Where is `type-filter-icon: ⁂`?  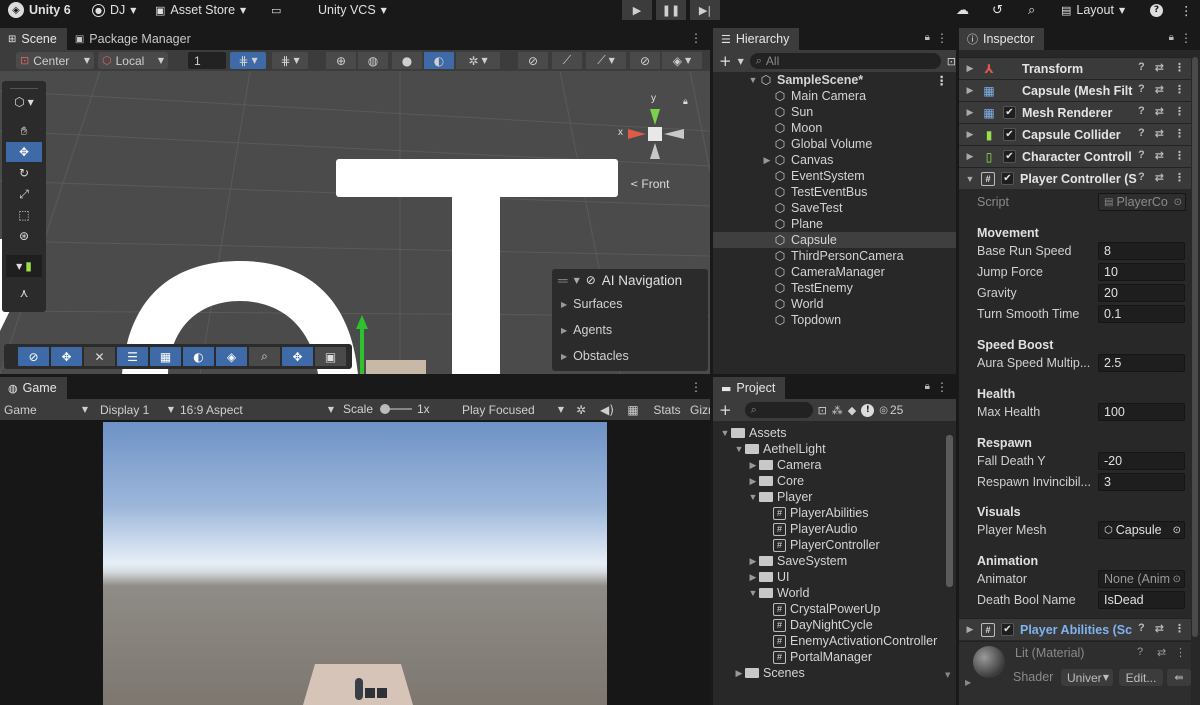 type-filter-icon: ⁂ is located at coordinates (837, 410).